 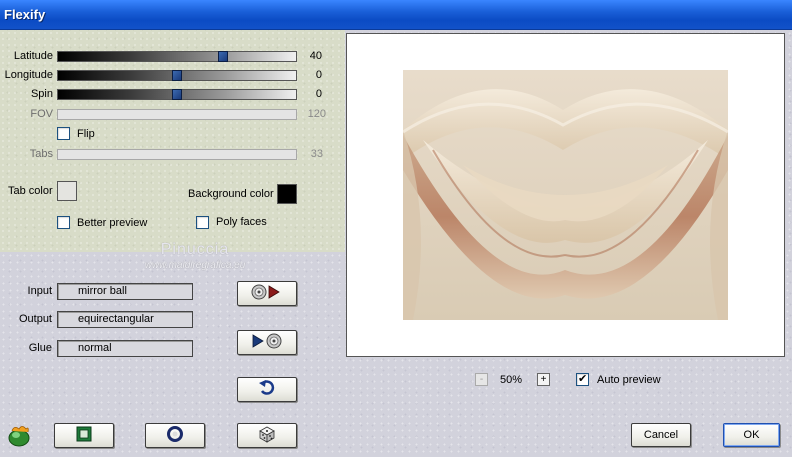 I want to click on undo-button, so click(x=267, y=389).